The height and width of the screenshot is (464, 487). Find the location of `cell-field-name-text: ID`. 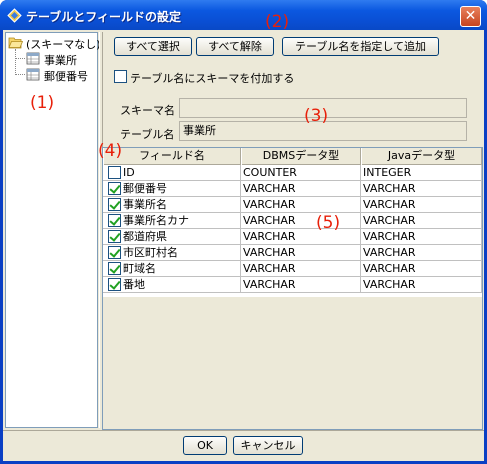

cell-field-name-text: ID is located at coordinates (129, 172).